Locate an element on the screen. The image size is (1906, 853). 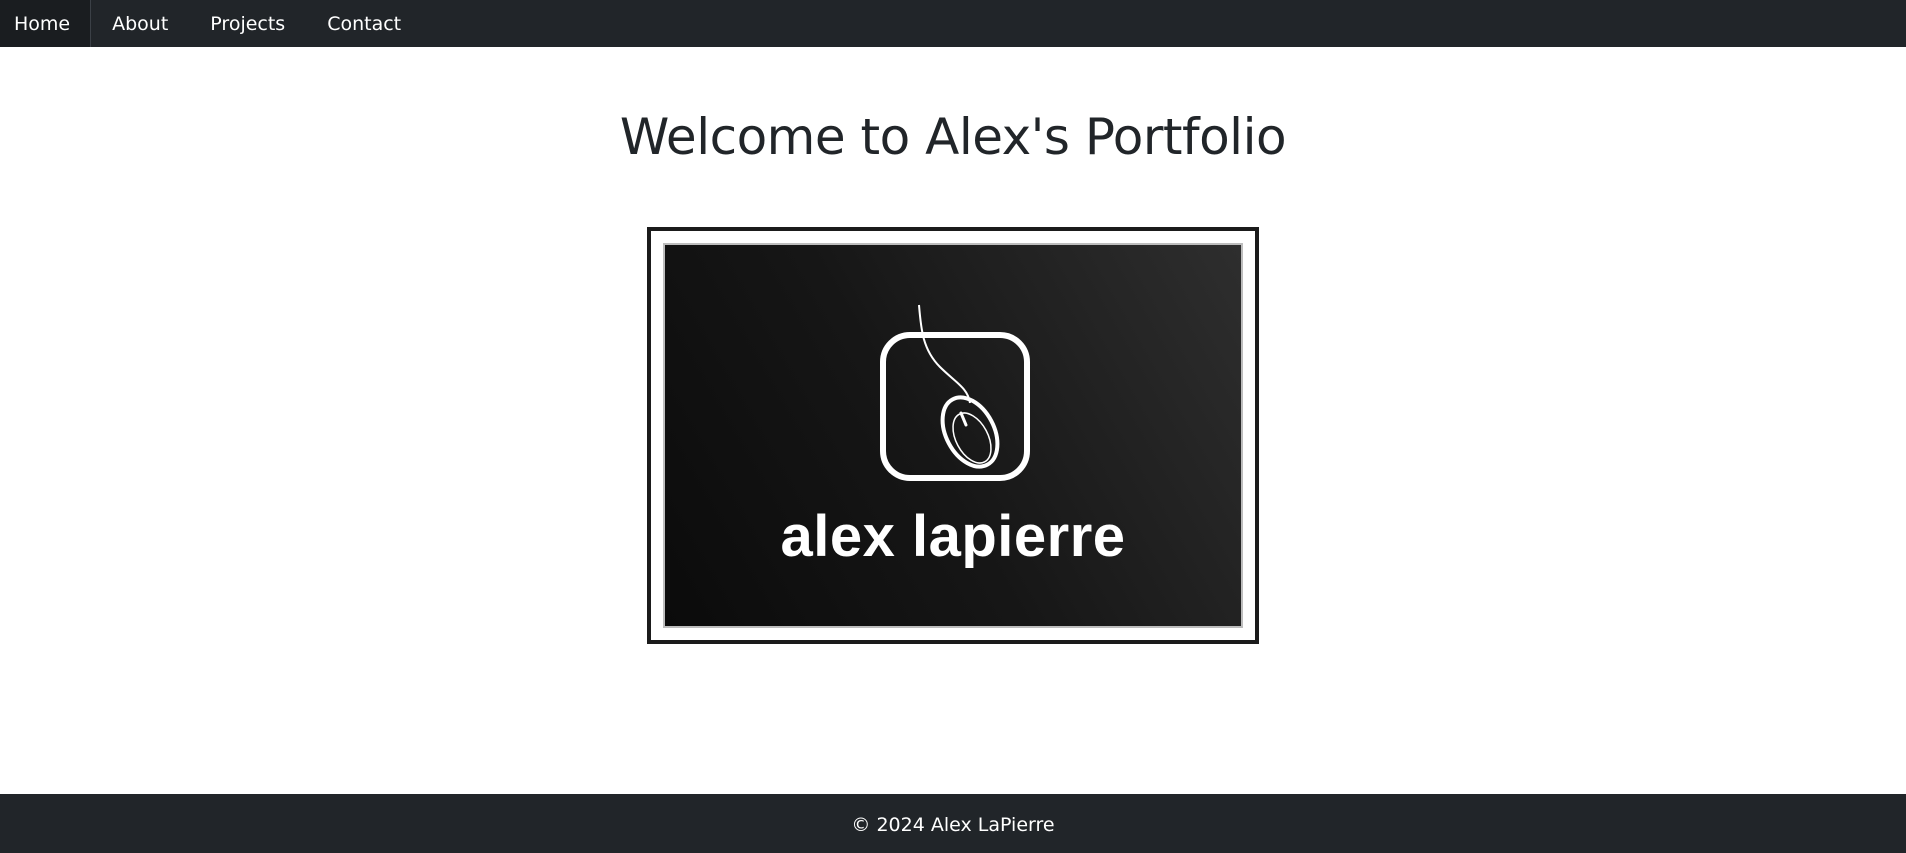
nav-item-home: Home is located at coordinates (46, 23).